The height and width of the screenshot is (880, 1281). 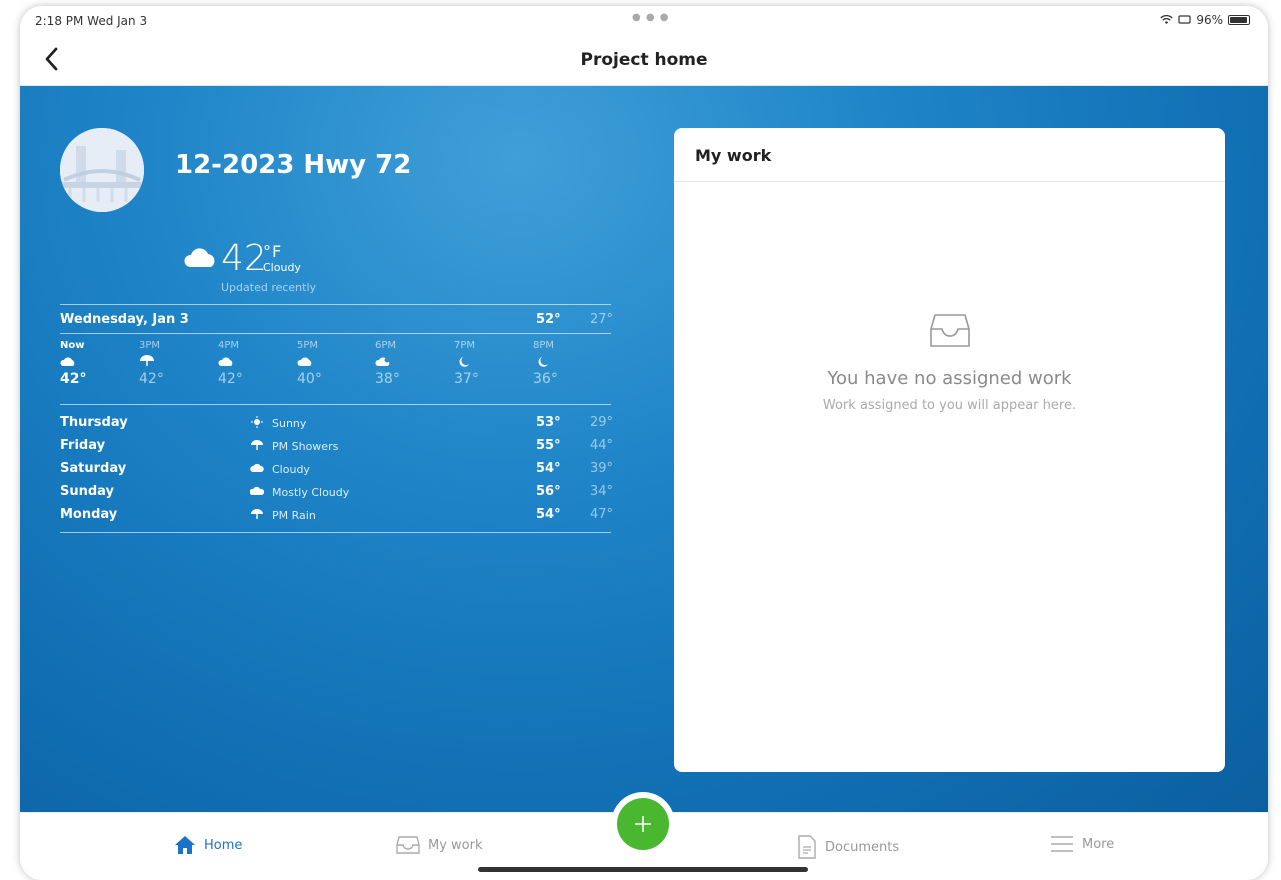 What do you see at coordinates (602, 468) in the screenshot?
I see `day-low: 39°` at bounding box center [602, 468].